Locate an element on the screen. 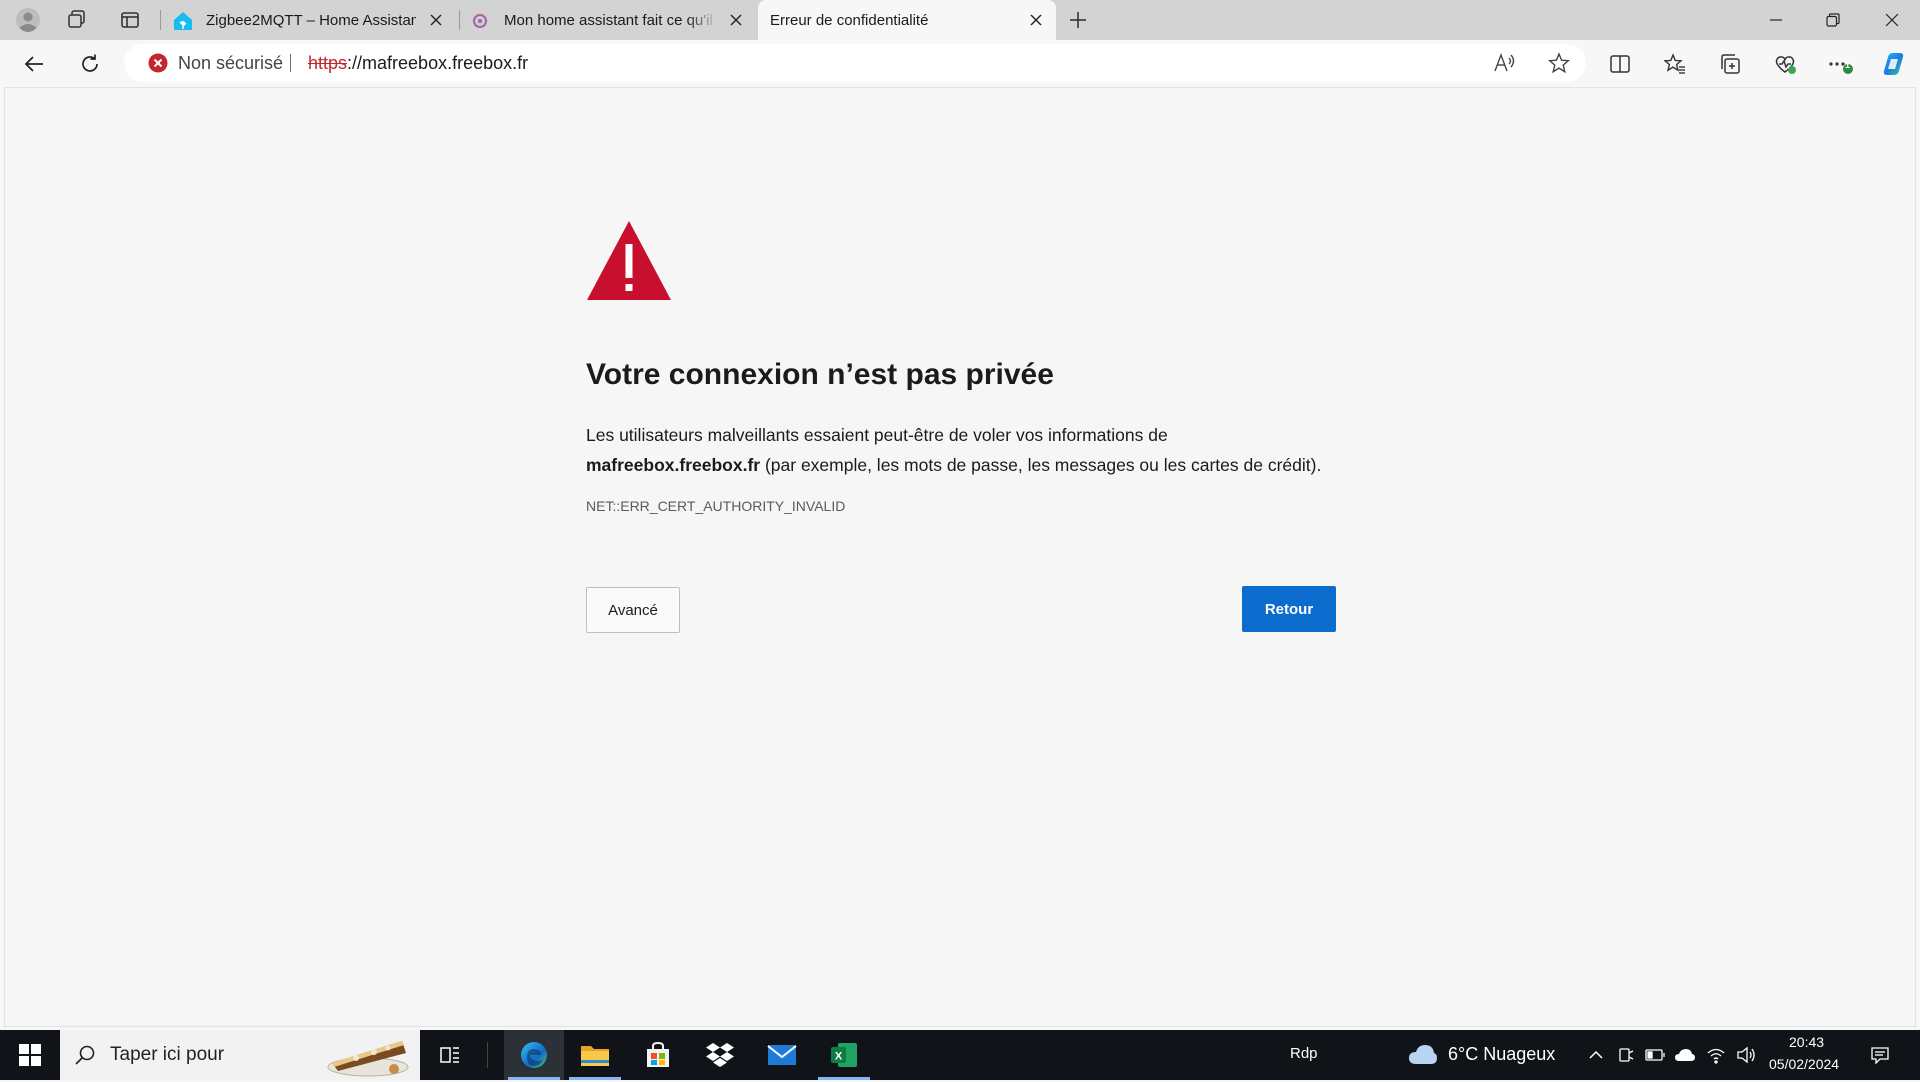  tab-privacy-error: Erreur de confidentialité is located at coordinates (907, 20).